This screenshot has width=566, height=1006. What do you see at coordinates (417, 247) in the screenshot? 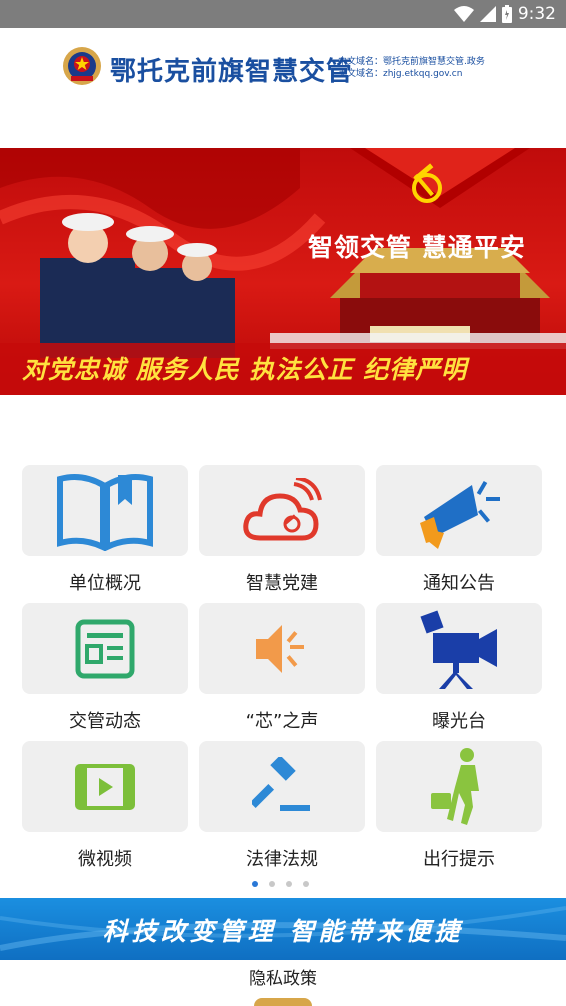
I see `banner-slogan-top: 智领交管 慧通平安` at bounding box center [417, 247].